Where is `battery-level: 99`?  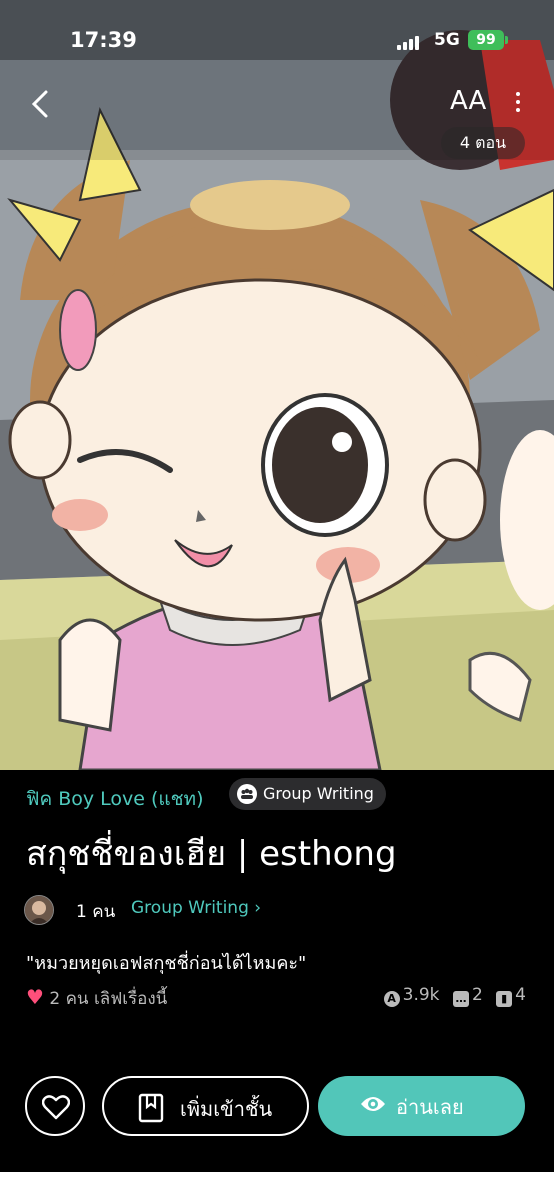
battery-level: 99 is located at coordinates (486, 40).